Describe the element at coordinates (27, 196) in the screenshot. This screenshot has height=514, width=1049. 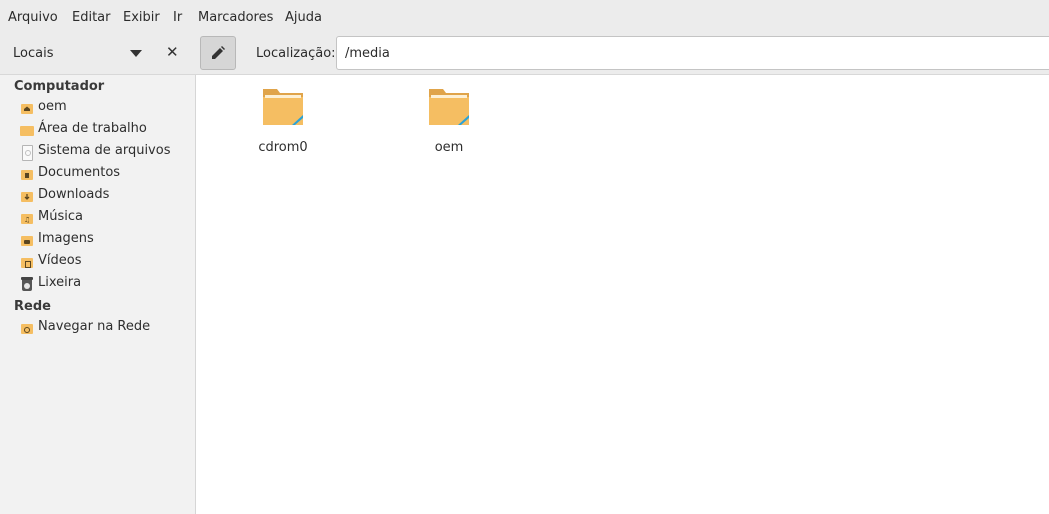
I see `downloads-folder-icon` at that location.